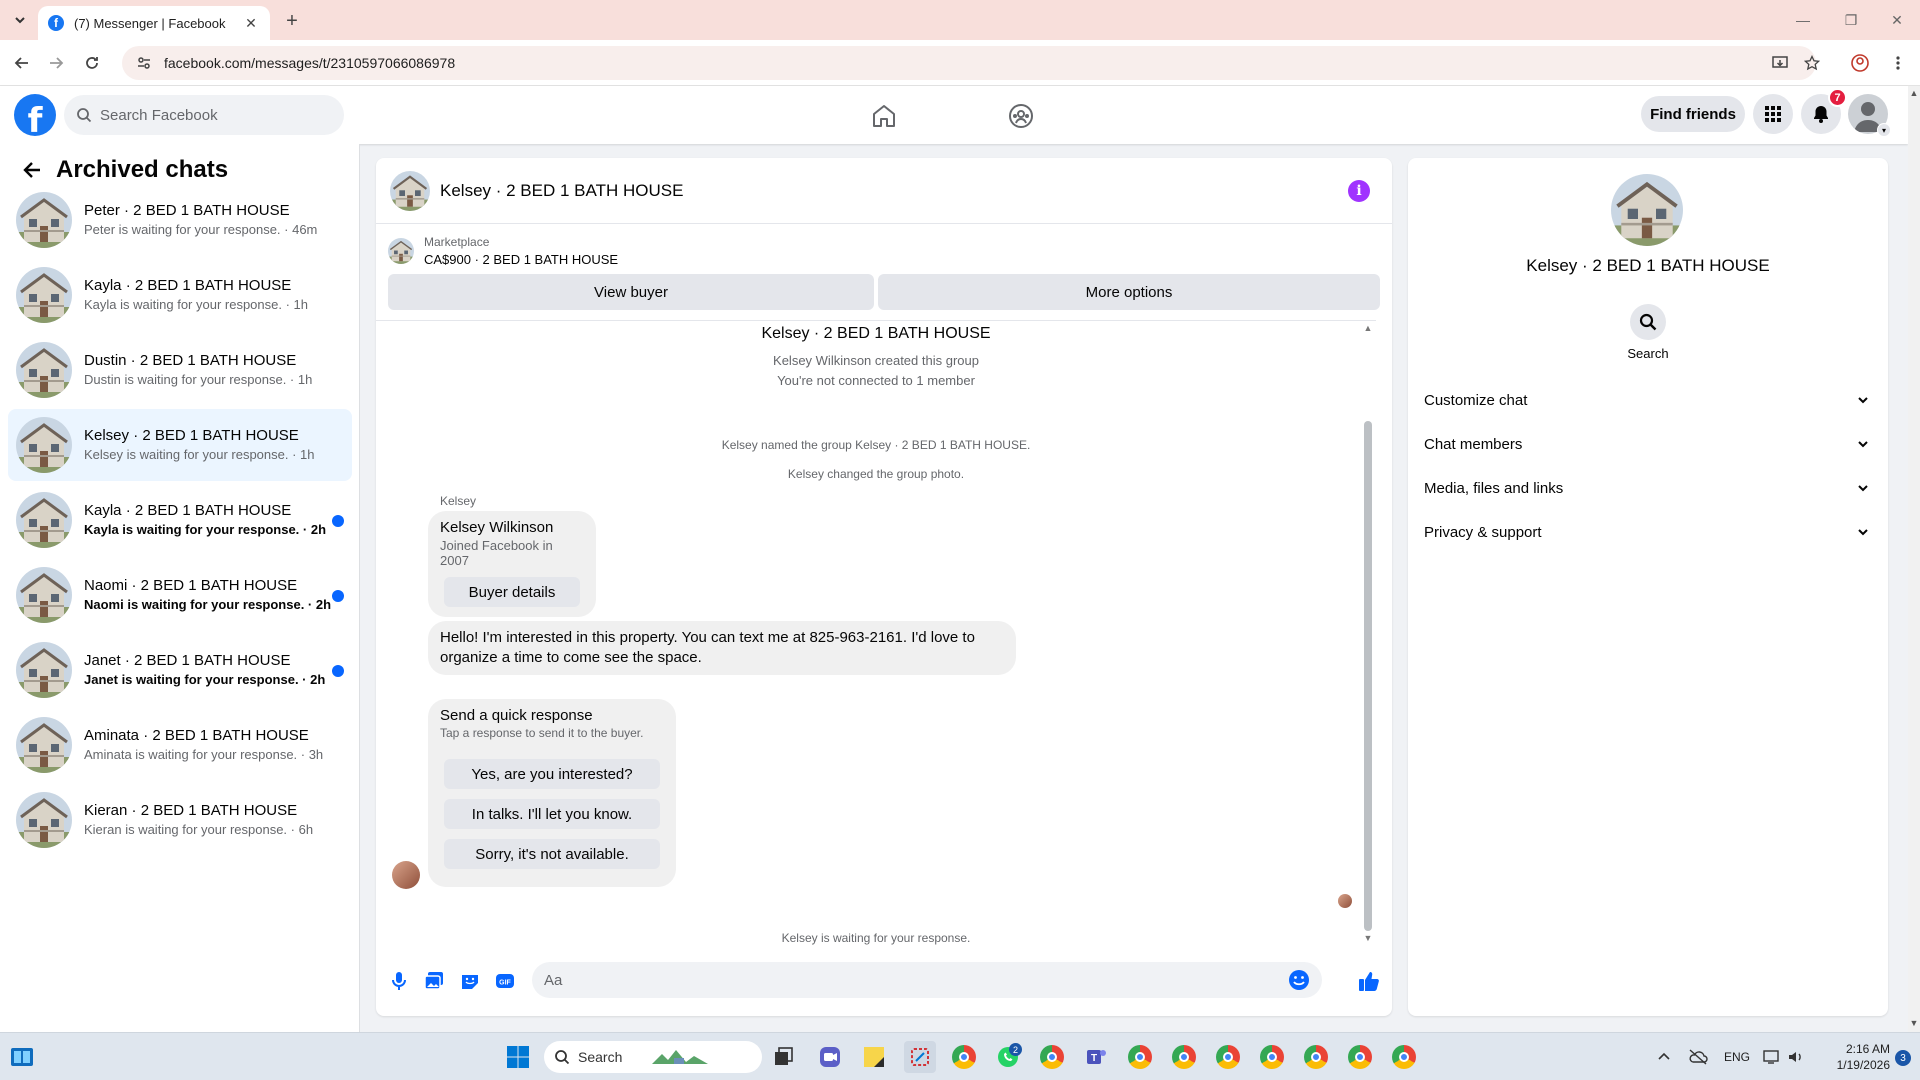 The image size is (1920, 1080). Describe the element at coordinates (410, 191) in the screenshot. I see `group-photo` at that location.